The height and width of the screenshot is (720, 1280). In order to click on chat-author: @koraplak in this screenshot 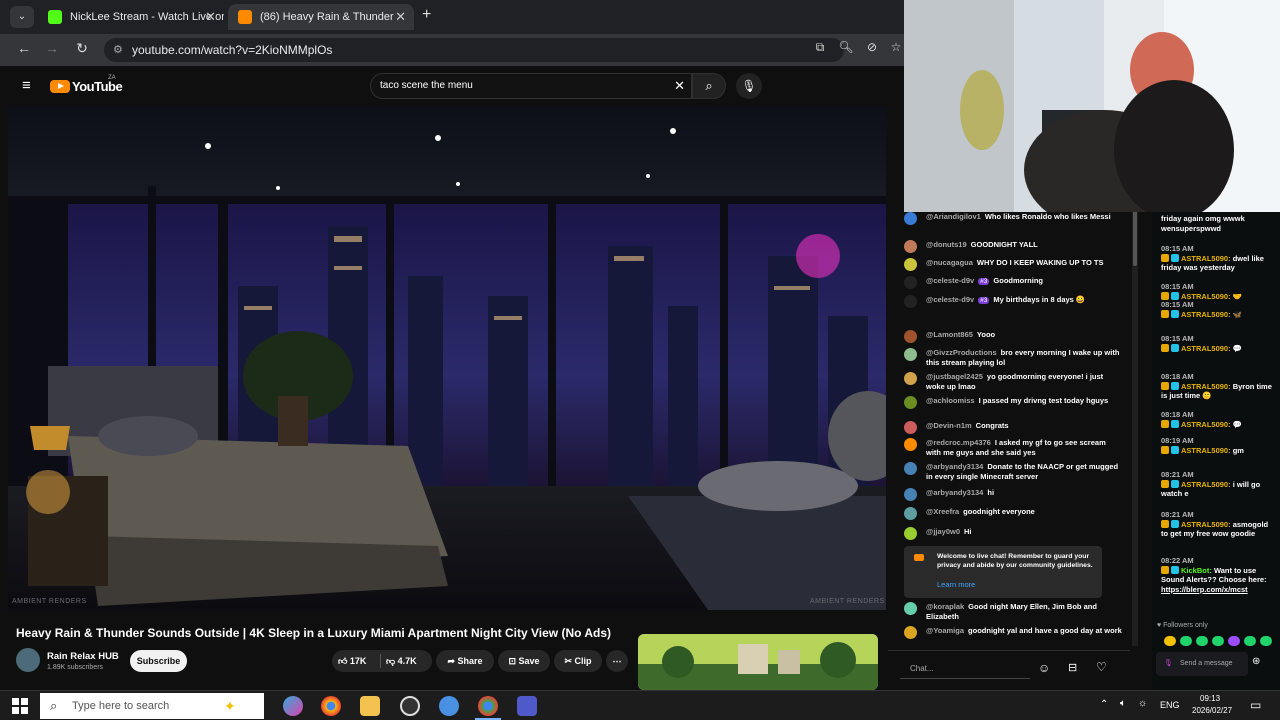, I will do `click(945, 606)`.